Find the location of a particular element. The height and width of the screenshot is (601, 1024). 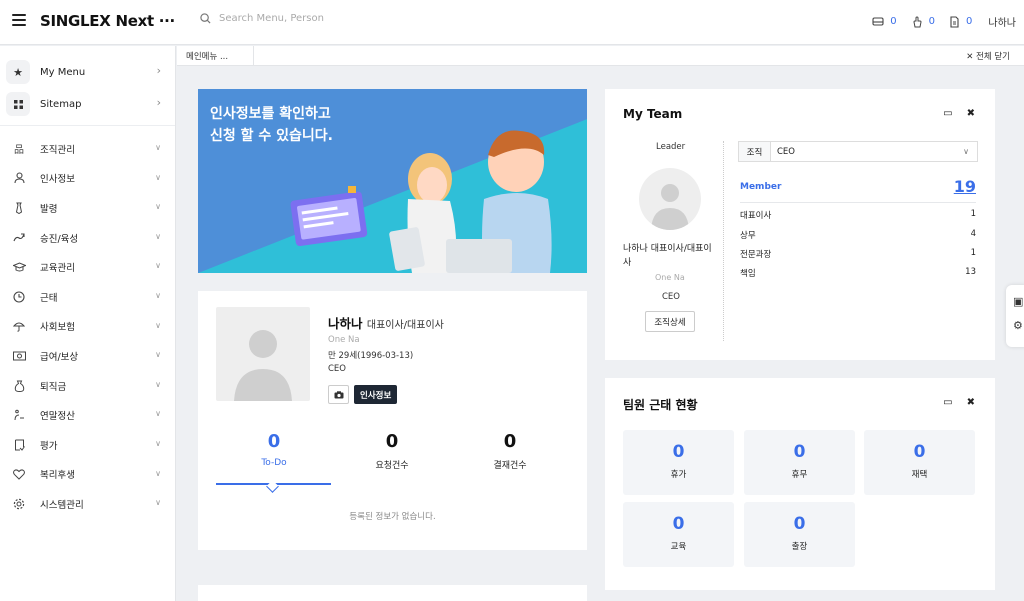

empty-message: 등록된 정보가 없습니다. is located at coordinates (392, 517).